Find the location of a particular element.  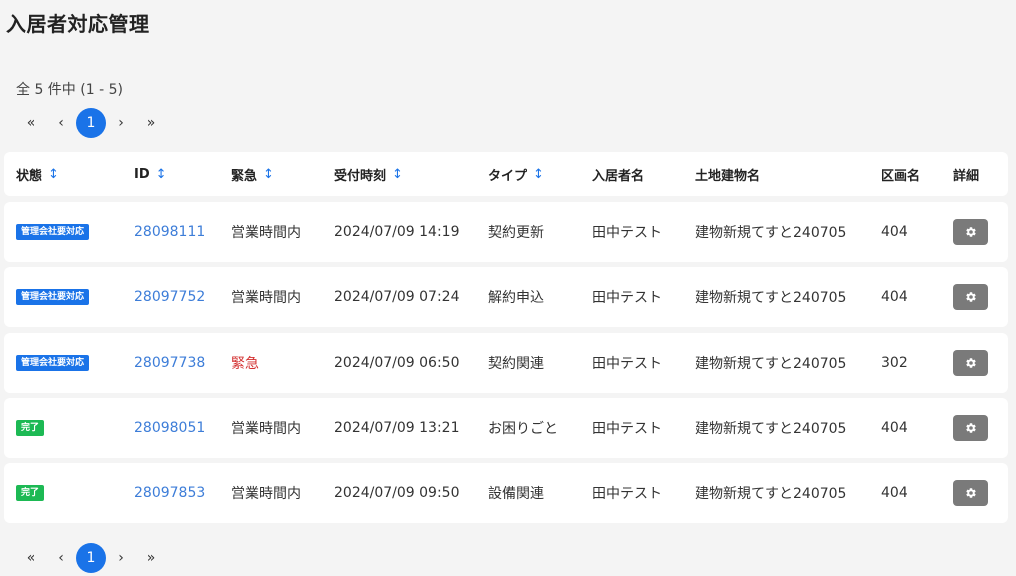

record-id-link: 28097738 is located at coordinates (169, 363).